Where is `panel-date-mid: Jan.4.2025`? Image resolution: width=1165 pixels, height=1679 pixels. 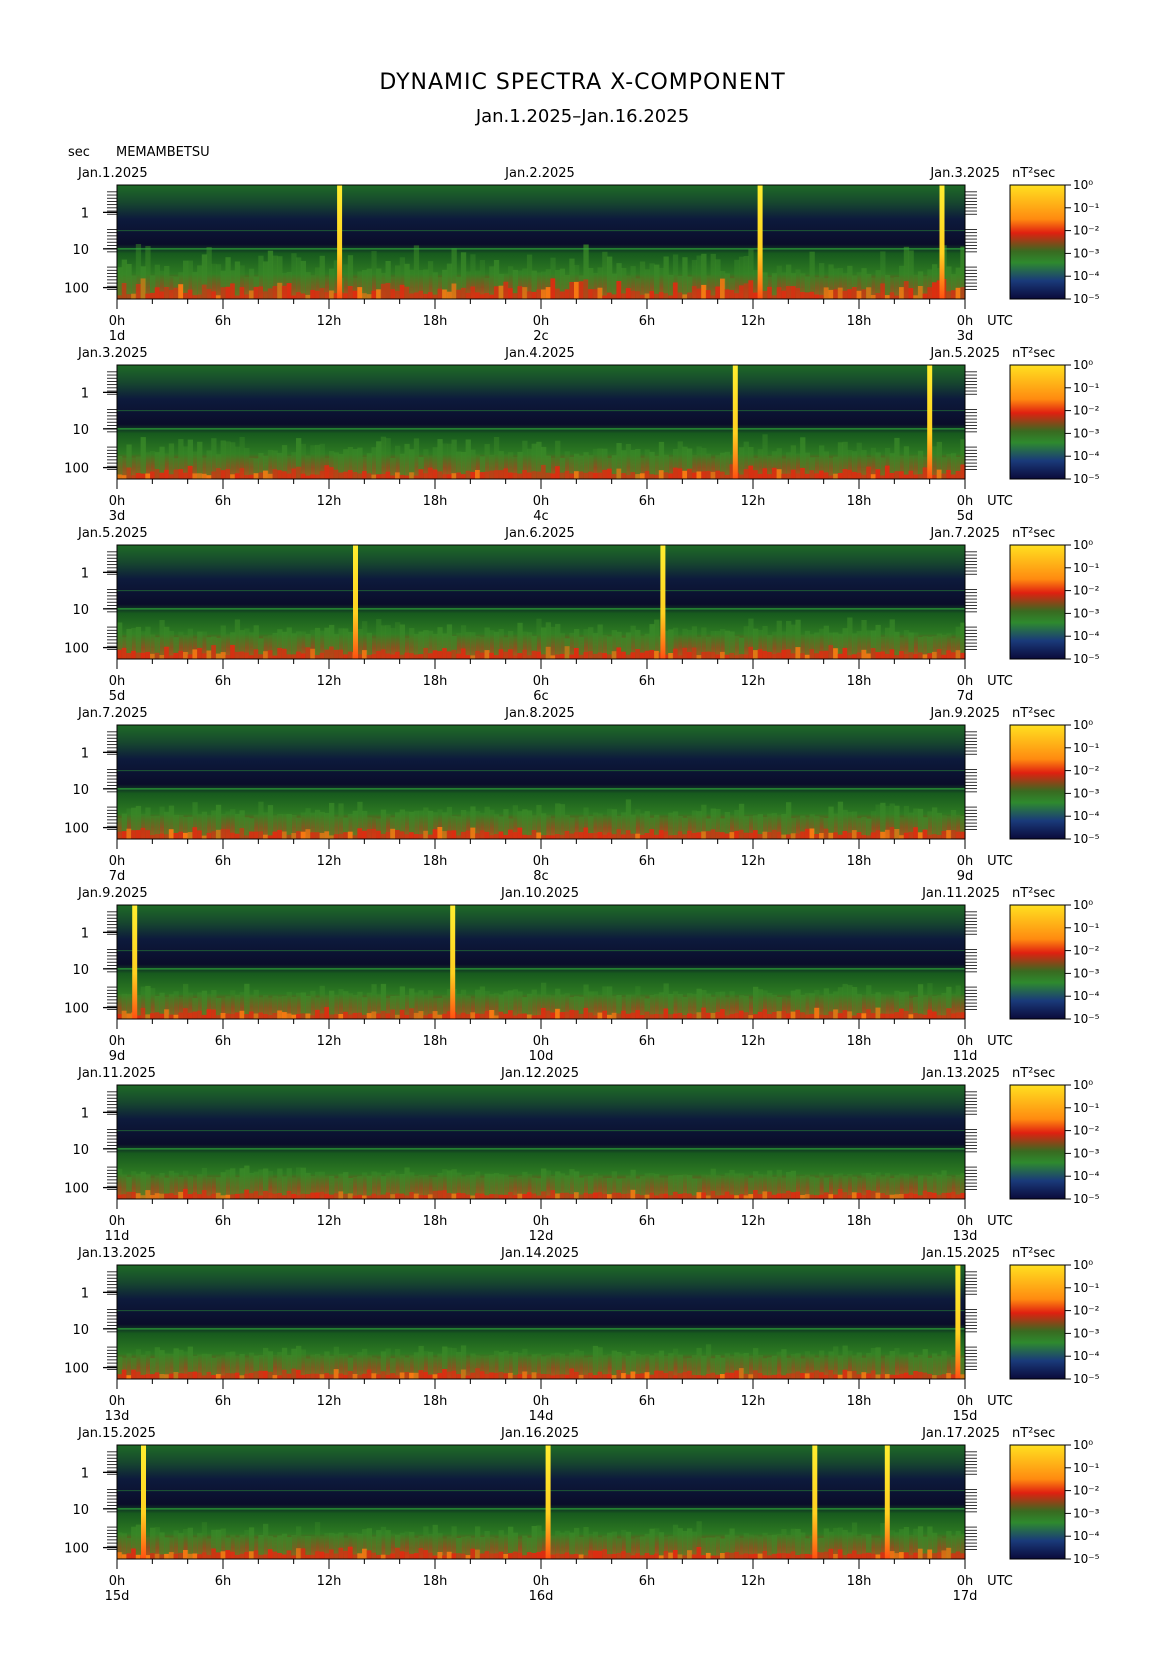 panel-date-mid: Jan.4.2025 is located at coordinates (539, 353).